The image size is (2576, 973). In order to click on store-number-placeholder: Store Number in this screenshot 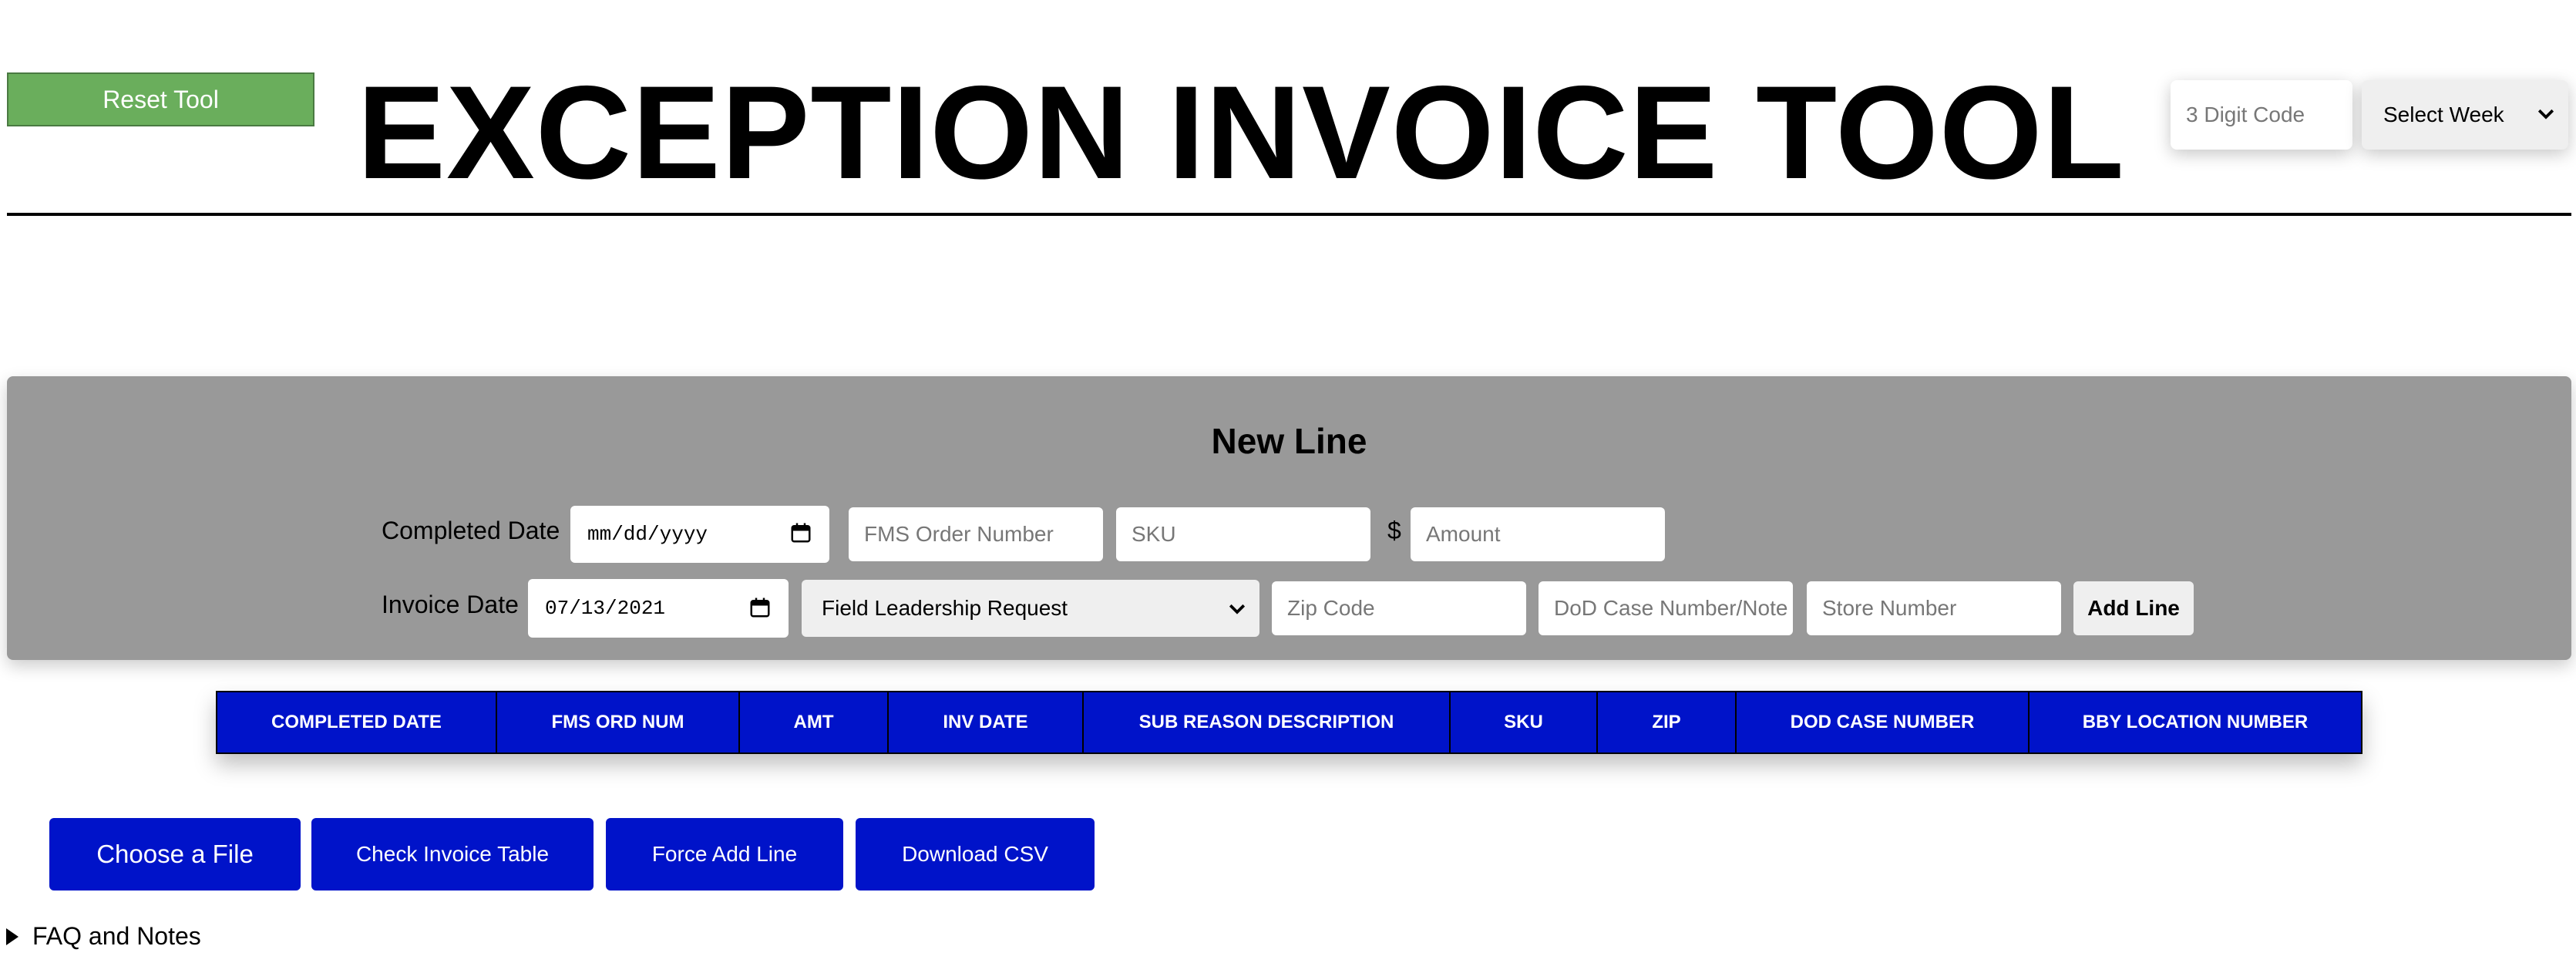, I will do `click(1889, 608)`.